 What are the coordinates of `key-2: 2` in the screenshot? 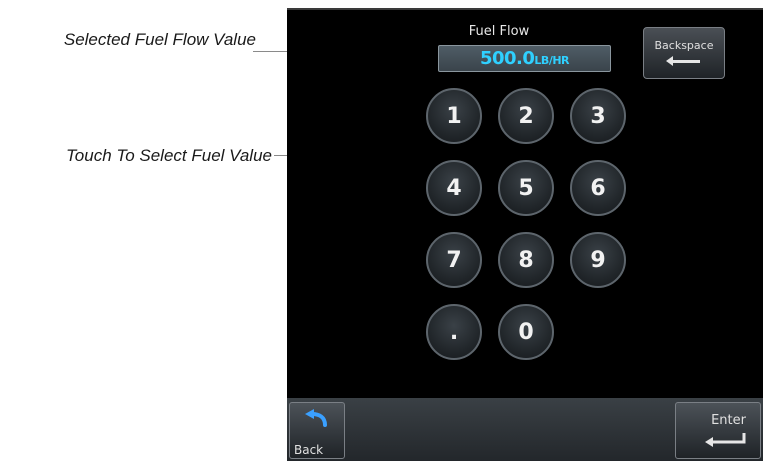 It's located at (526, 116).